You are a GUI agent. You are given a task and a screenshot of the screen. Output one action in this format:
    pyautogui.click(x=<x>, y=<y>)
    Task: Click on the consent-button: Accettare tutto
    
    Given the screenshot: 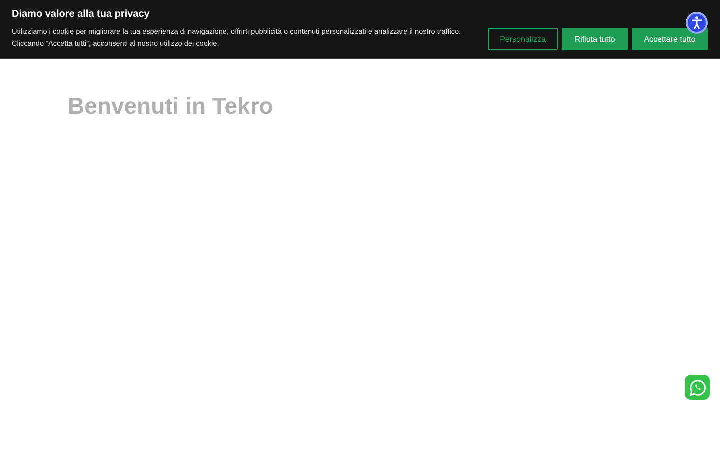 What is the action you would take?
    pyautogui.click(x=670, y=39)
    